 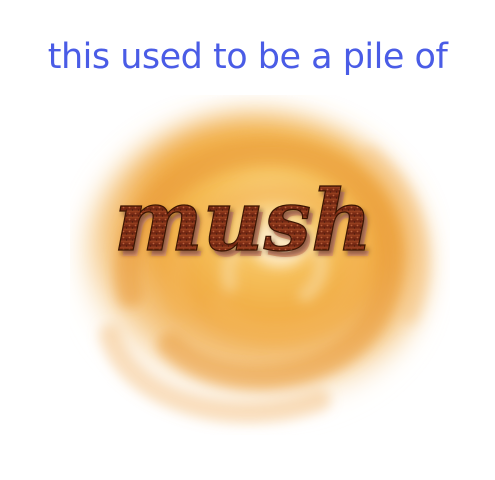 I want to click on mush-word-text: mush, so click(x=243, y=220).